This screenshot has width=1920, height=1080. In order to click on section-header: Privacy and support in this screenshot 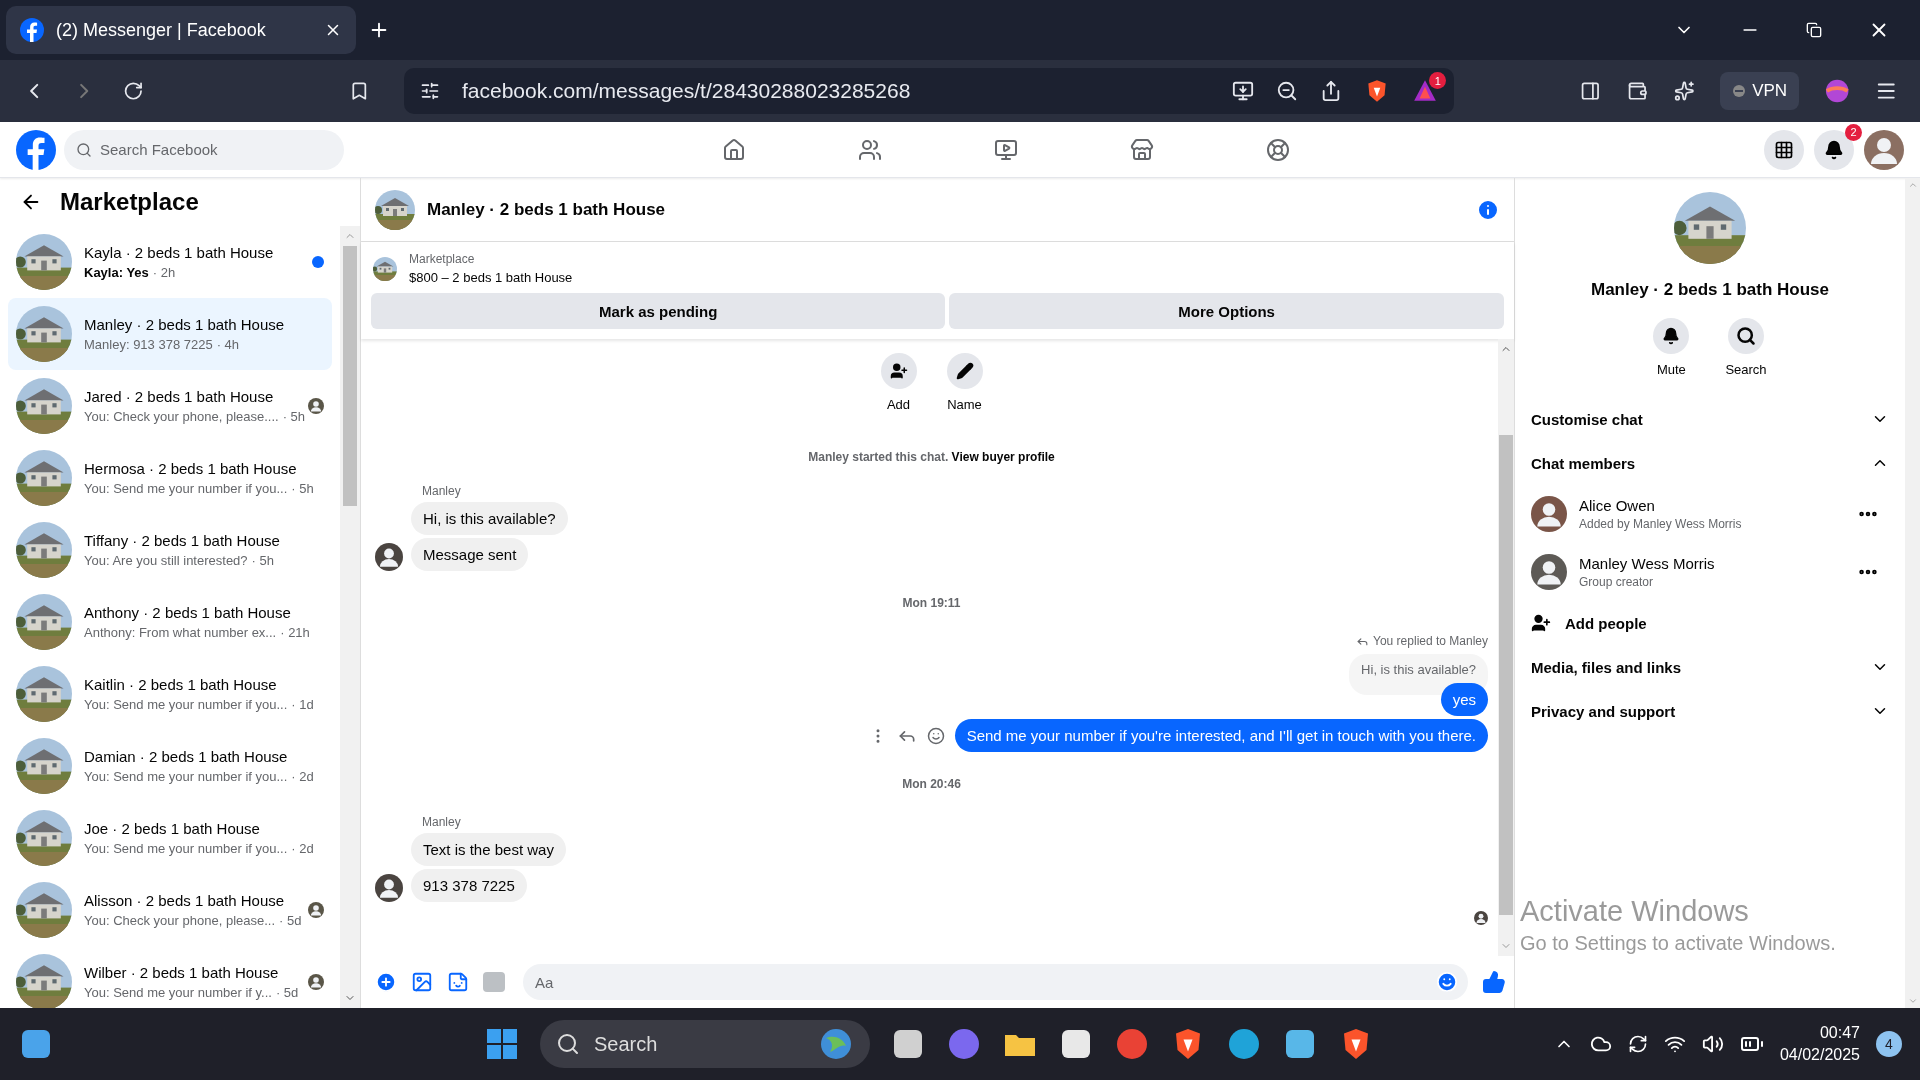, I will do `click(1710, 711)`.